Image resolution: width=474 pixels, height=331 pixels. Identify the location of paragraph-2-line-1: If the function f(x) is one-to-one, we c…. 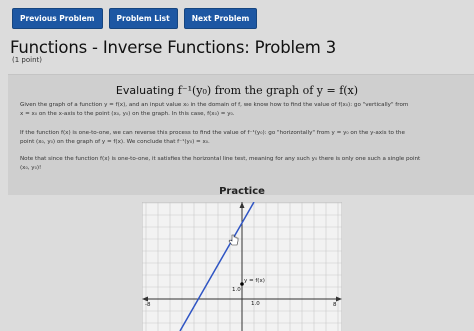
(212, 133).